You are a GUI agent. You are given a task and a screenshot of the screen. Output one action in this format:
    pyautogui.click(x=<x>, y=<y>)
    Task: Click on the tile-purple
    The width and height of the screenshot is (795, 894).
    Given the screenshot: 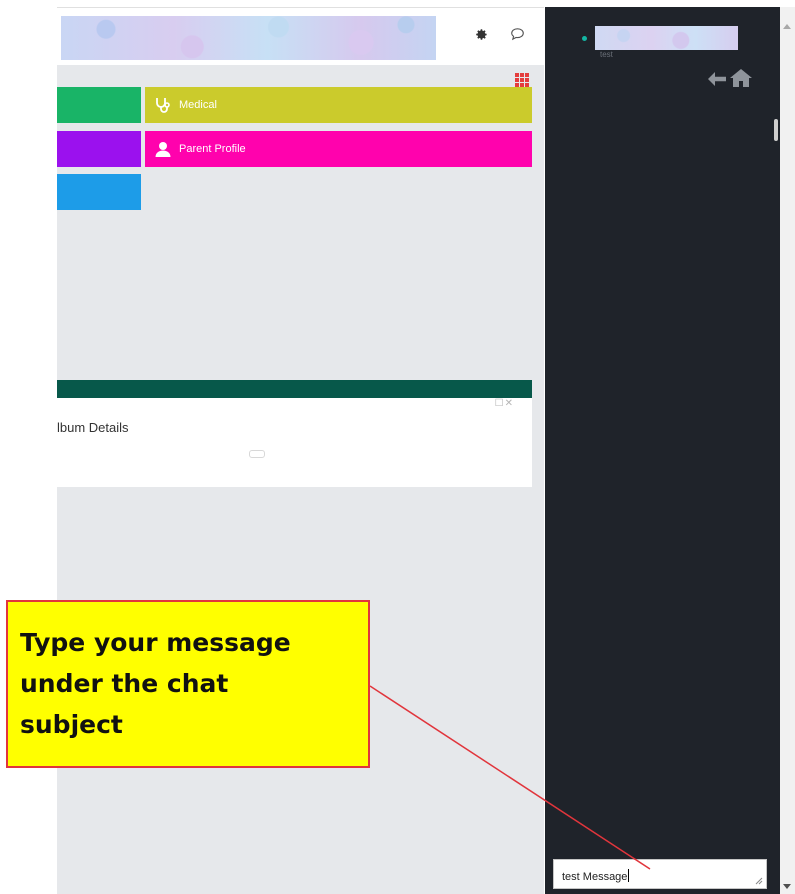 What is the action you would take?
    pyautogui.click(x=99, y=149)
    